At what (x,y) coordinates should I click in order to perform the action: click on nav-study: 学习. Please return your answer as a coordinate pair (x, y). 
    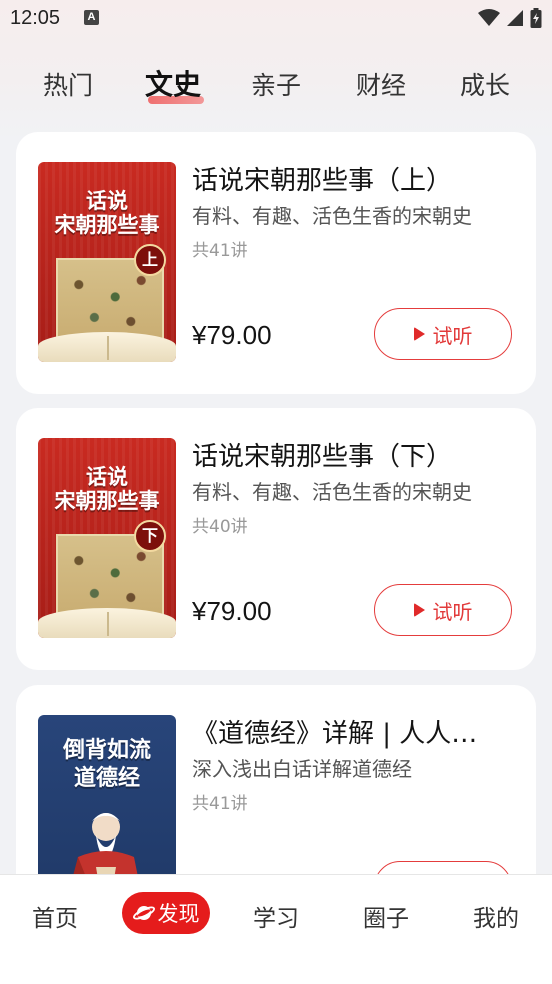
    Looking at the image, I should click on (276, 916).